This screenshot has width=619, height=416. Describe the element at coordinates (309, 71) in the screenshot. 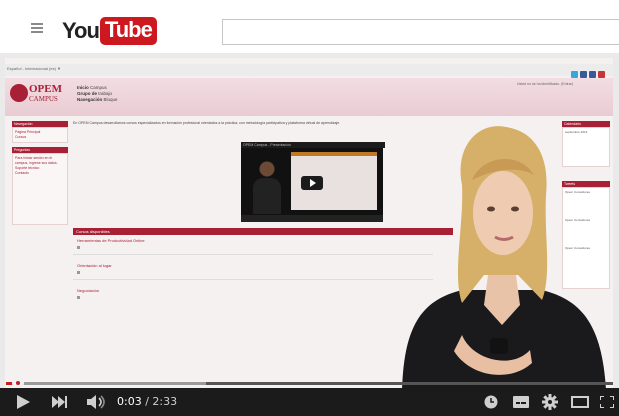

I see `site-topbar: Español - Internacional (es) ▼` at that location.